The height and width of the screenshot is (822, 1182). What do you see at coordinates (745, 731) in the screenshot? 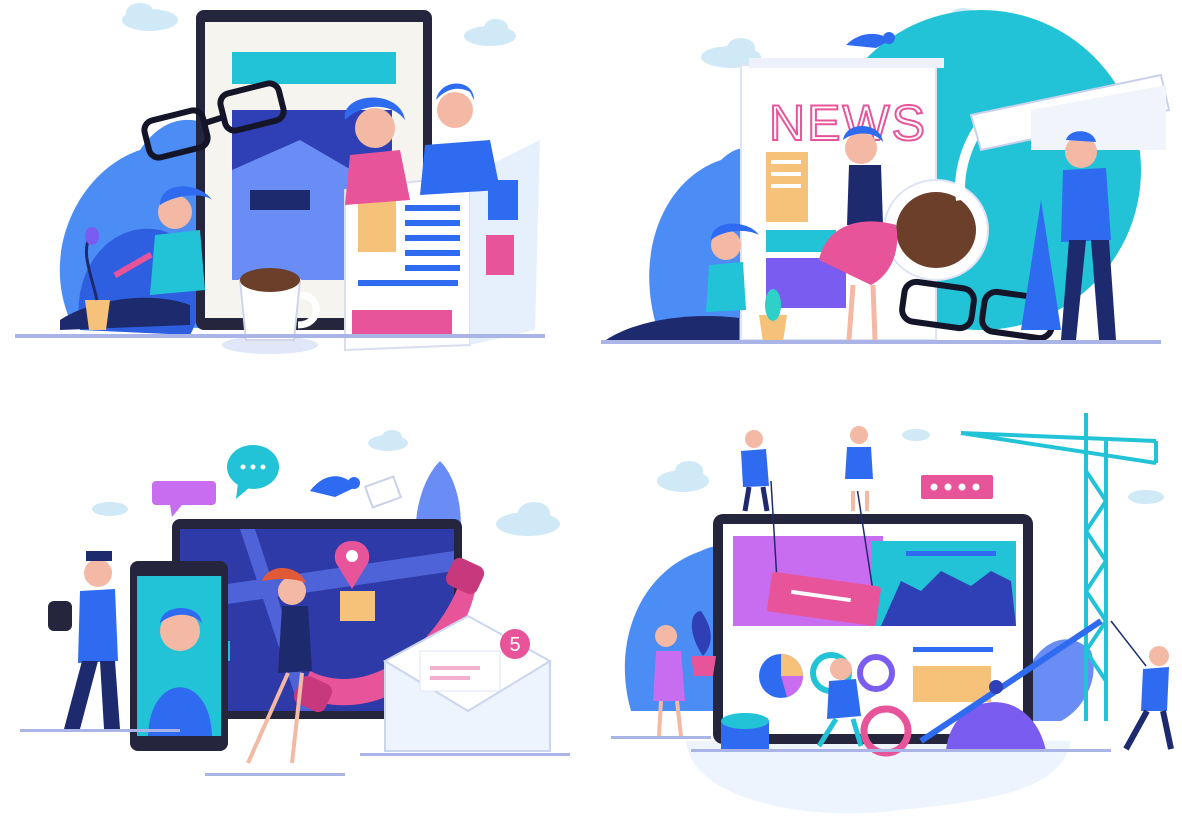
I see `cylinder-block` at bounding box center [745, 731].